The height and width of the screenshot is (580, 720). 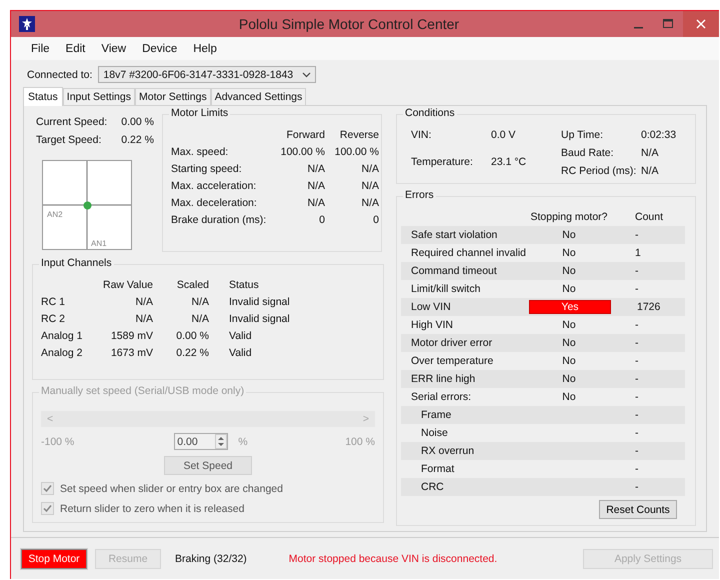 I want to click on error-label: Limit/kill switch, so click(x=446, y=289).